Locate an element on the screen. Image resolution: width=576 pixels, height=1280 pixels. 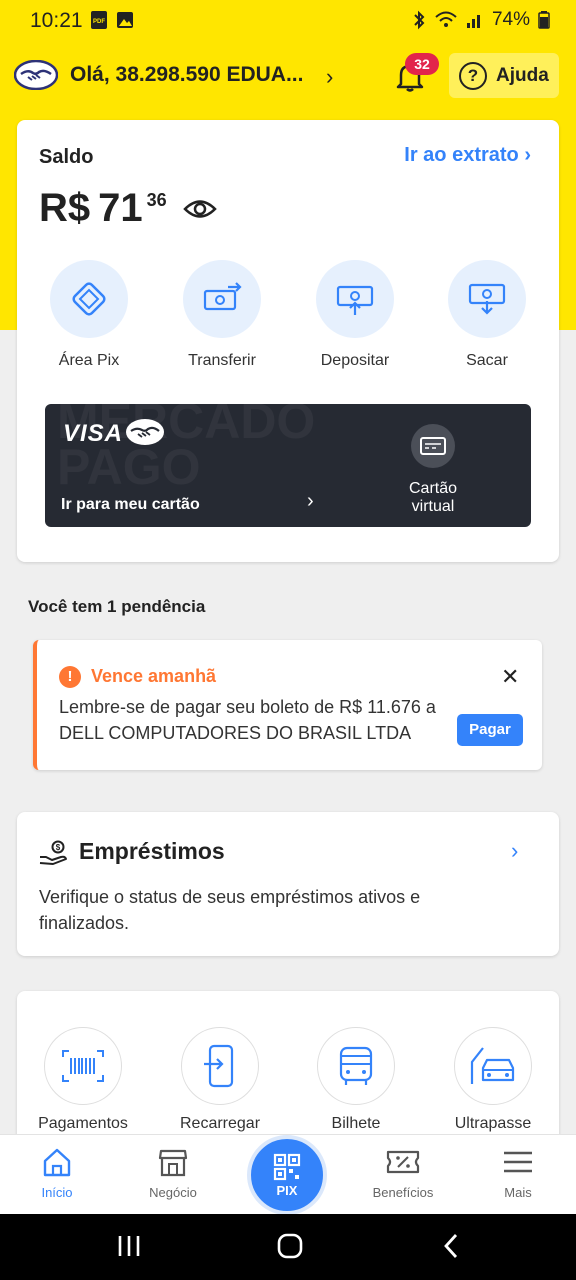
action-withdraw: Sacar is located at coordinates (487, 315).